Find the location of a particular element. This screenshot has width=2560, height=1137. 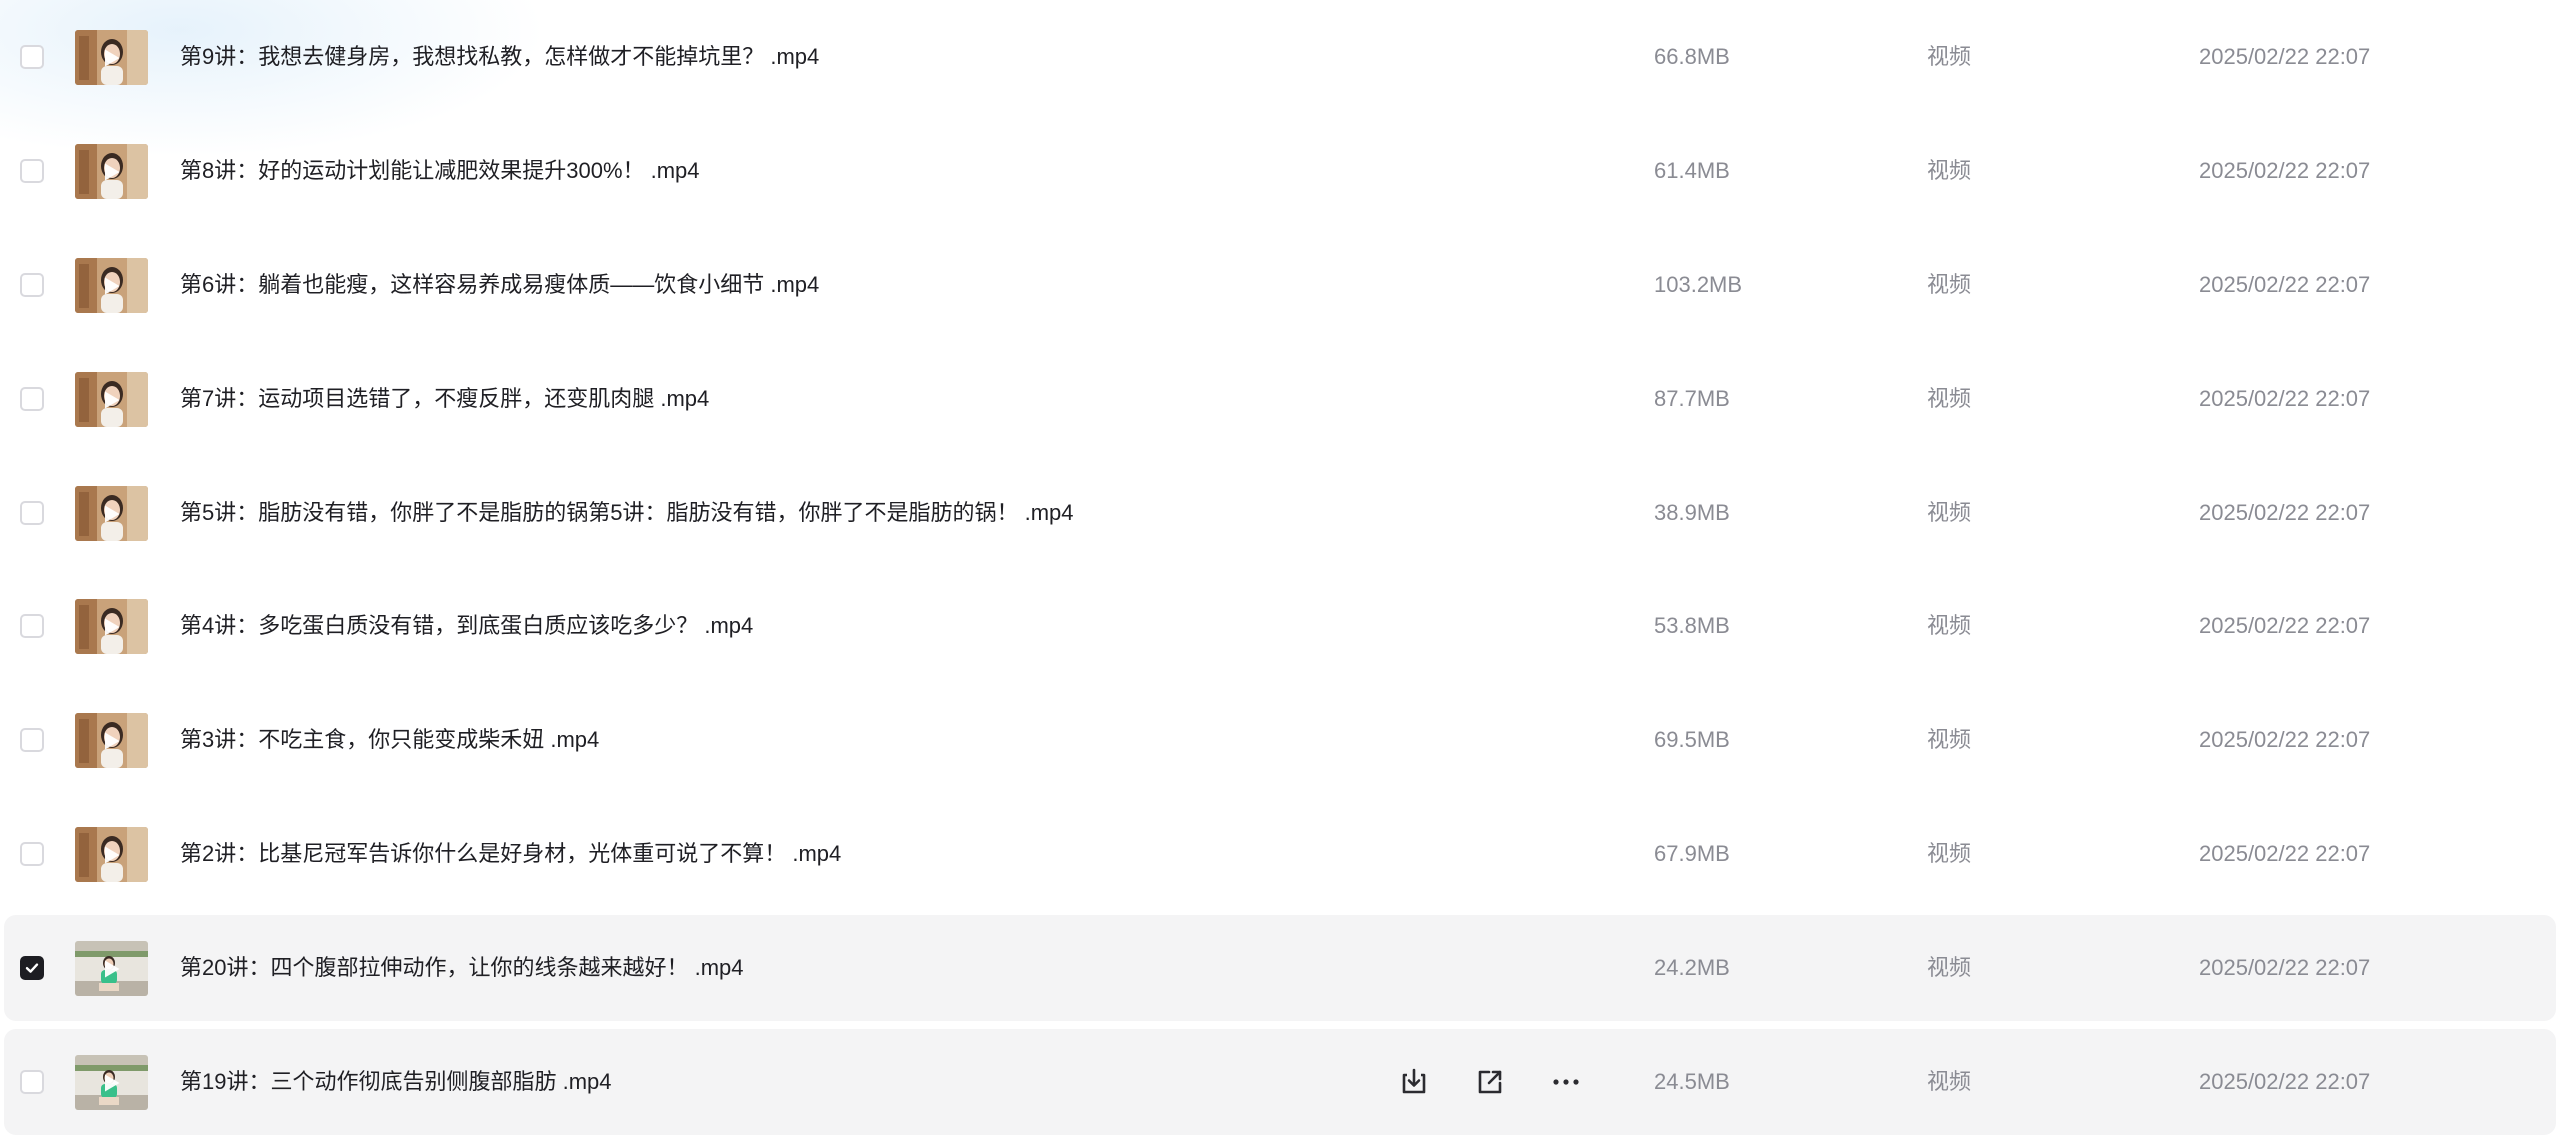

file-size: 103.2MB is located at coordinates (1698, 284).